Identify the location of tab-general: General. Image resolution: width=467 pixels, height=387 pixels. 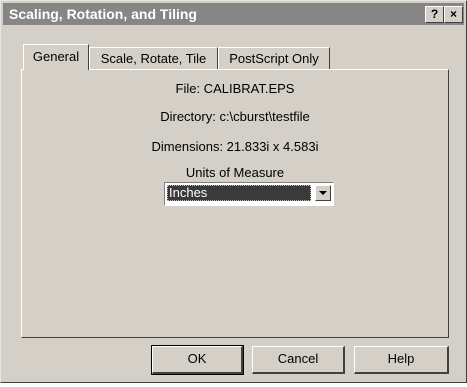
(56, 57).